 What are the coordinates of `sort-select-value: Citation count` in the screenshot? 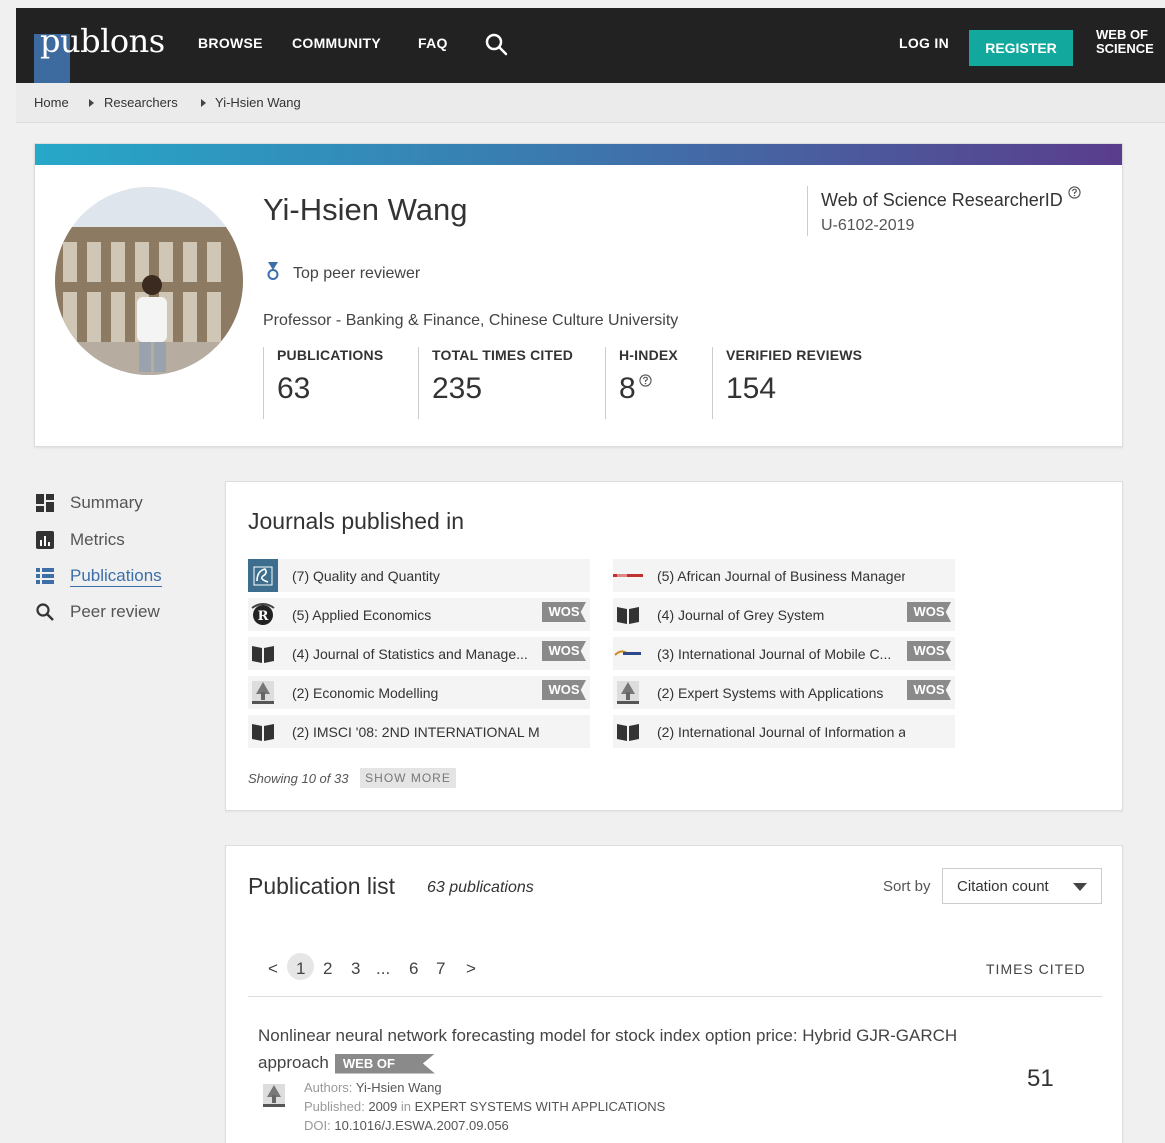 It's located at (1003, 886).